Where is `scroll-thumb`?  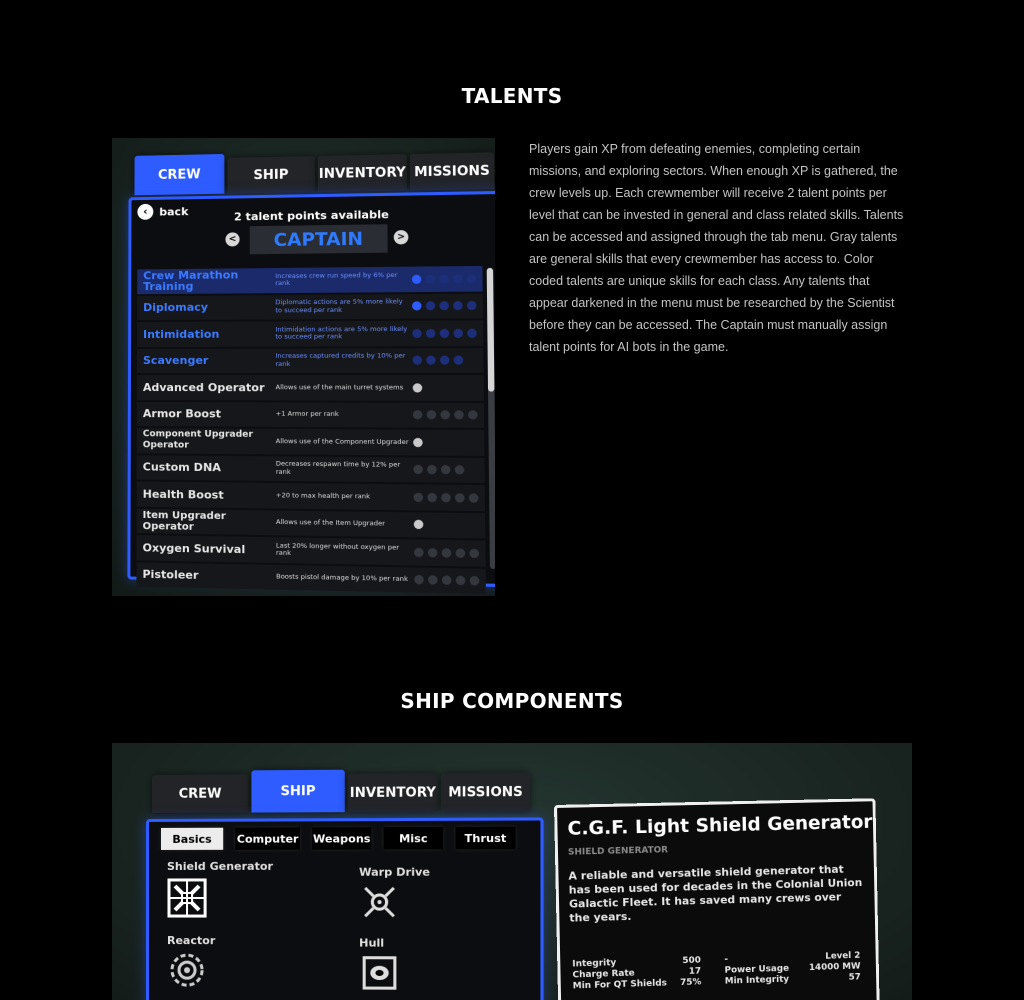 scroll-thumb is located at coordinates (491, 330).